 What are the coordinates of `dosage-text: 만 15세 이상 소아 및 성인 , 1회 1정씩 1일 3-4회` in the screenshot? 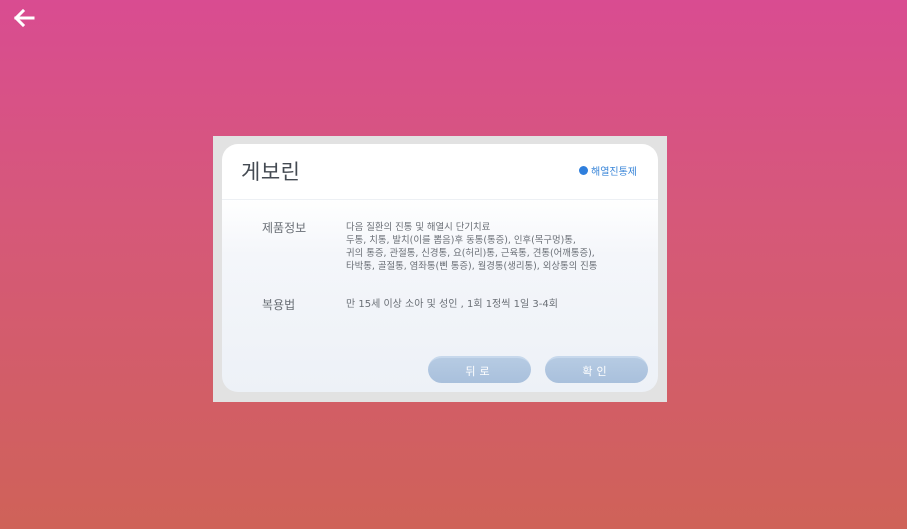 It's located at (452, 304).